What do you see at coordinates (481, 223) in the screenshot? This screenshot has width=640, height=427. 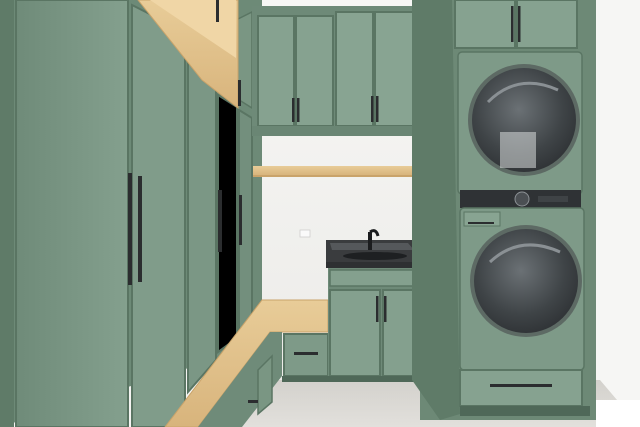 I see `detergent-drawer-handle` at bounding box center [481, 223].